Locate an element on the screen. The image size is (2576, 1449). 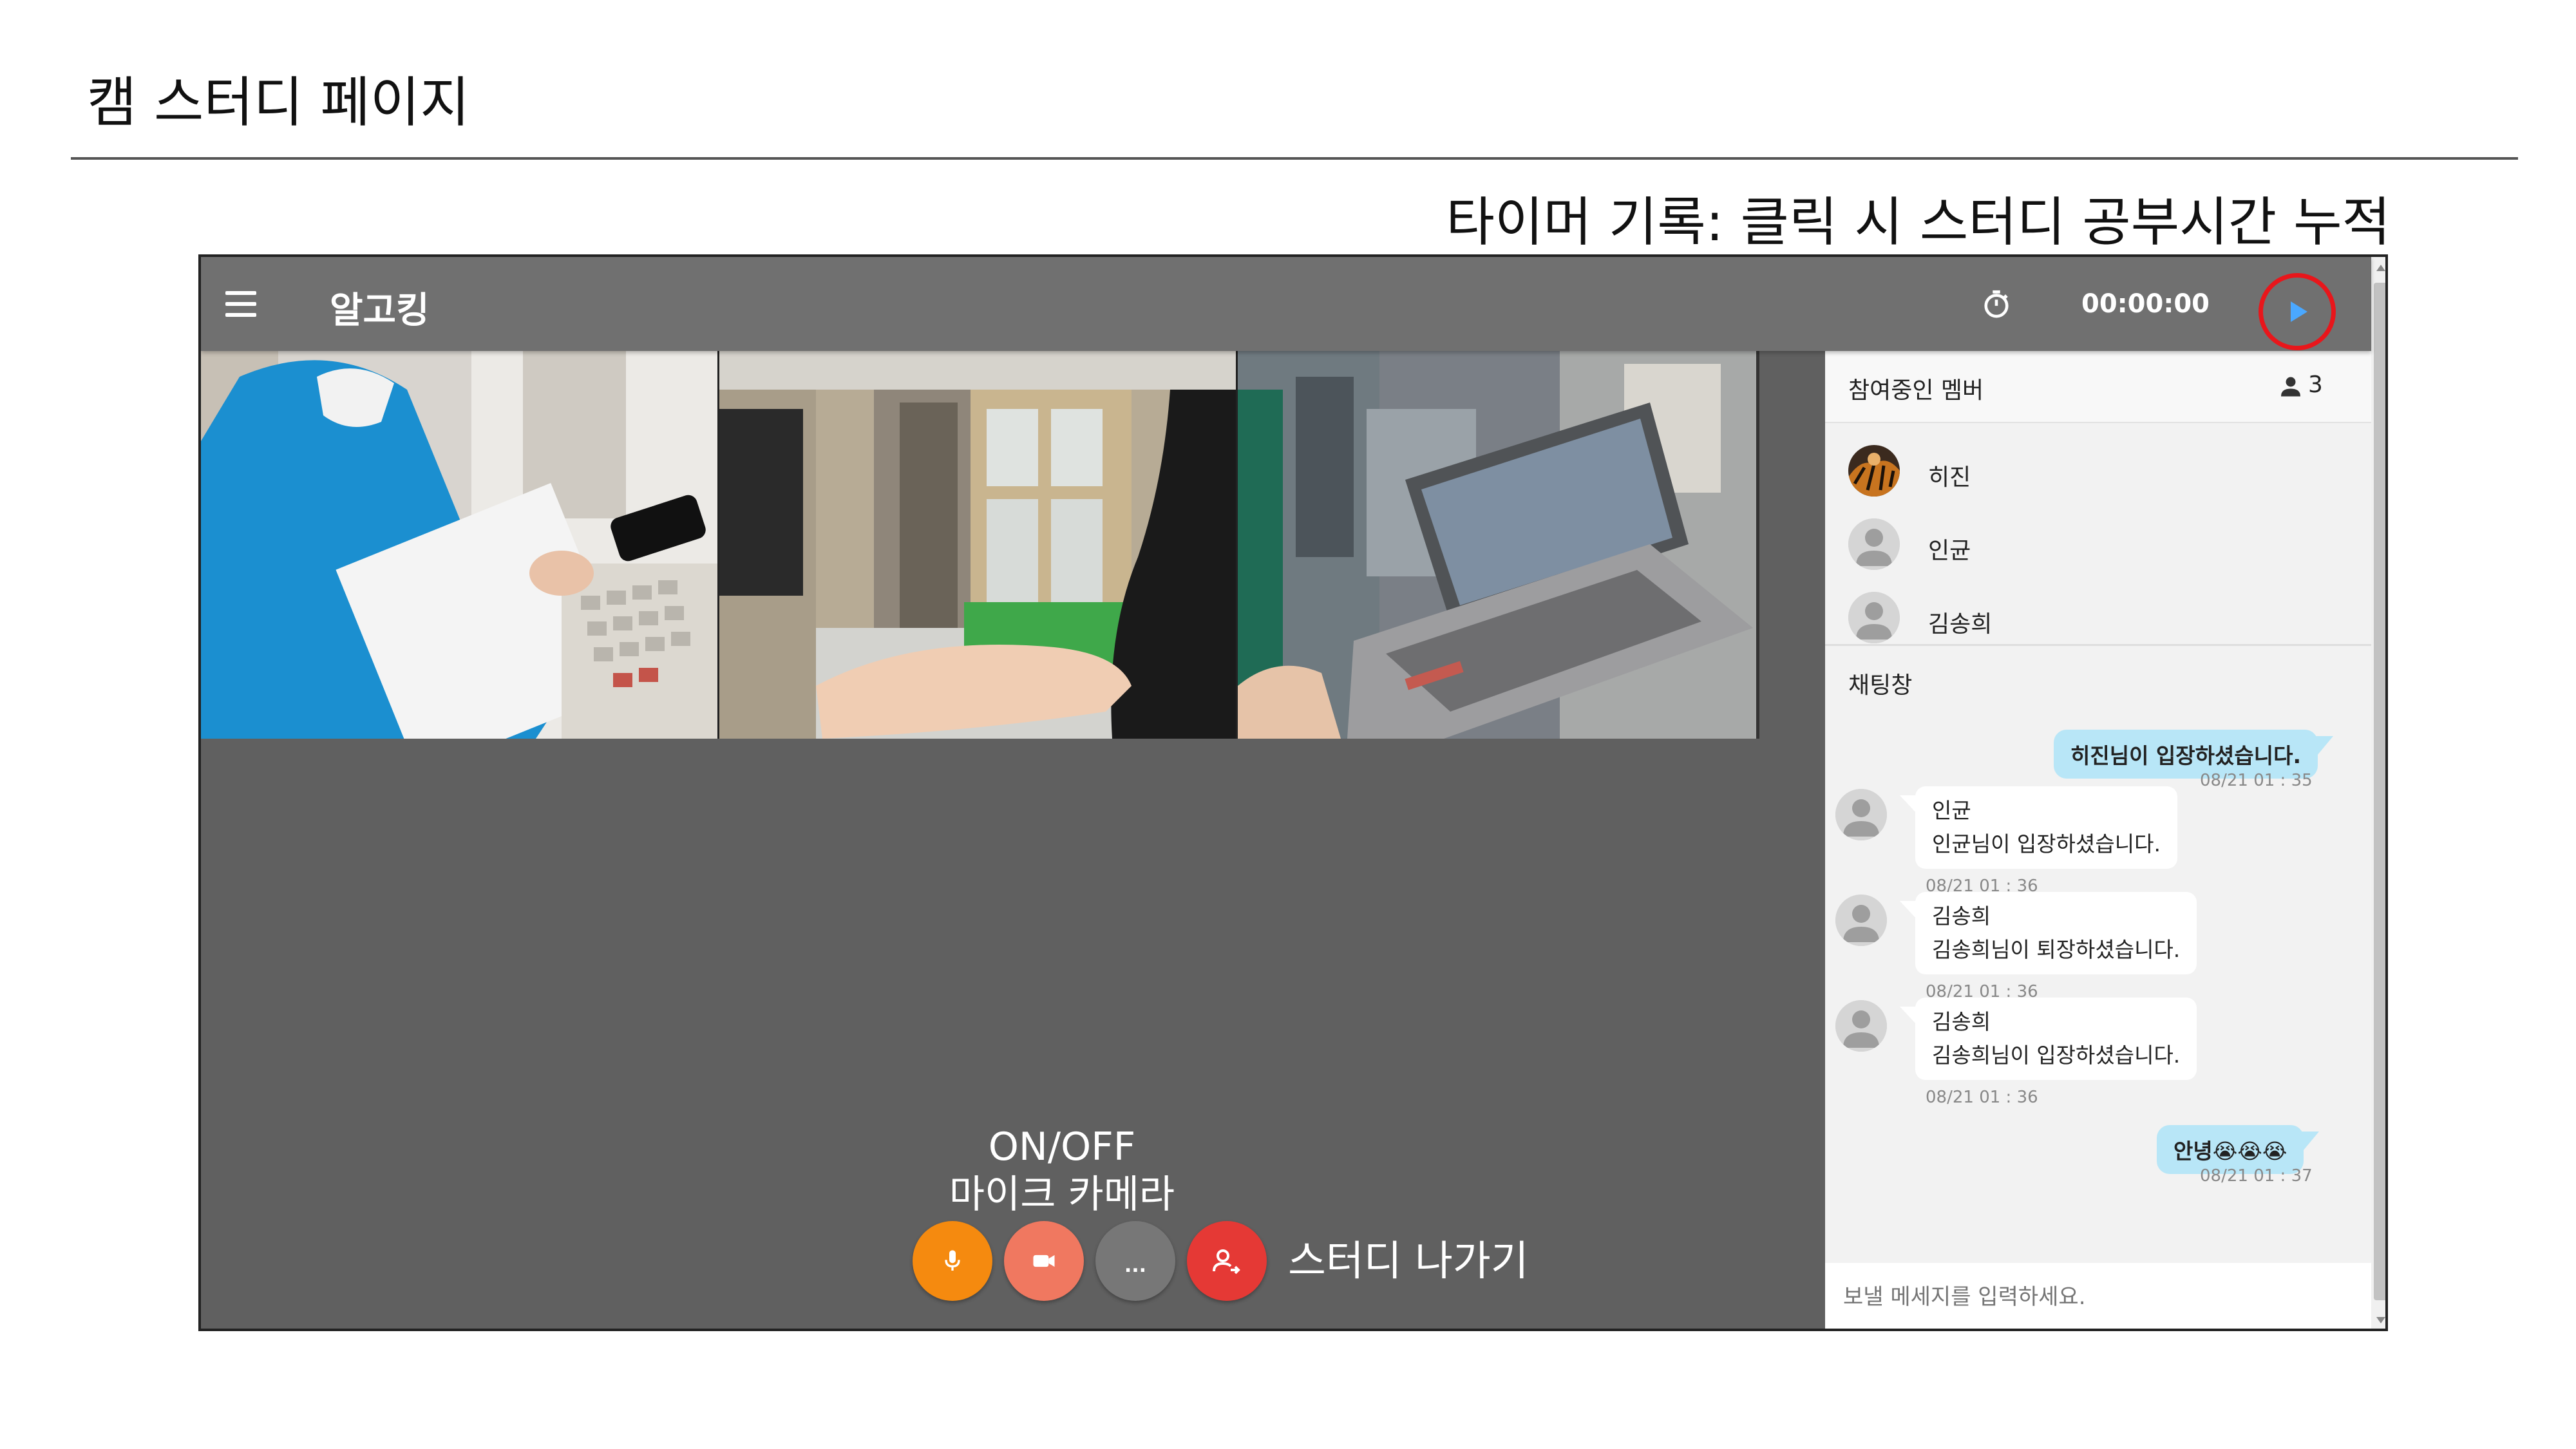
chat-bubble-other: 인균 인균님이 입장하셨습니다. is located at coordinates (2039, 827).